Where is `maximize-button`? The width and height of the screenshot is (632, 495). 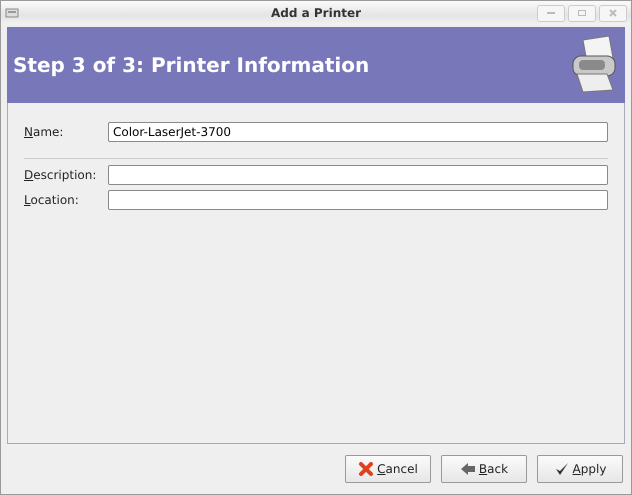 maximize-button is located at coordinates (582, 13).